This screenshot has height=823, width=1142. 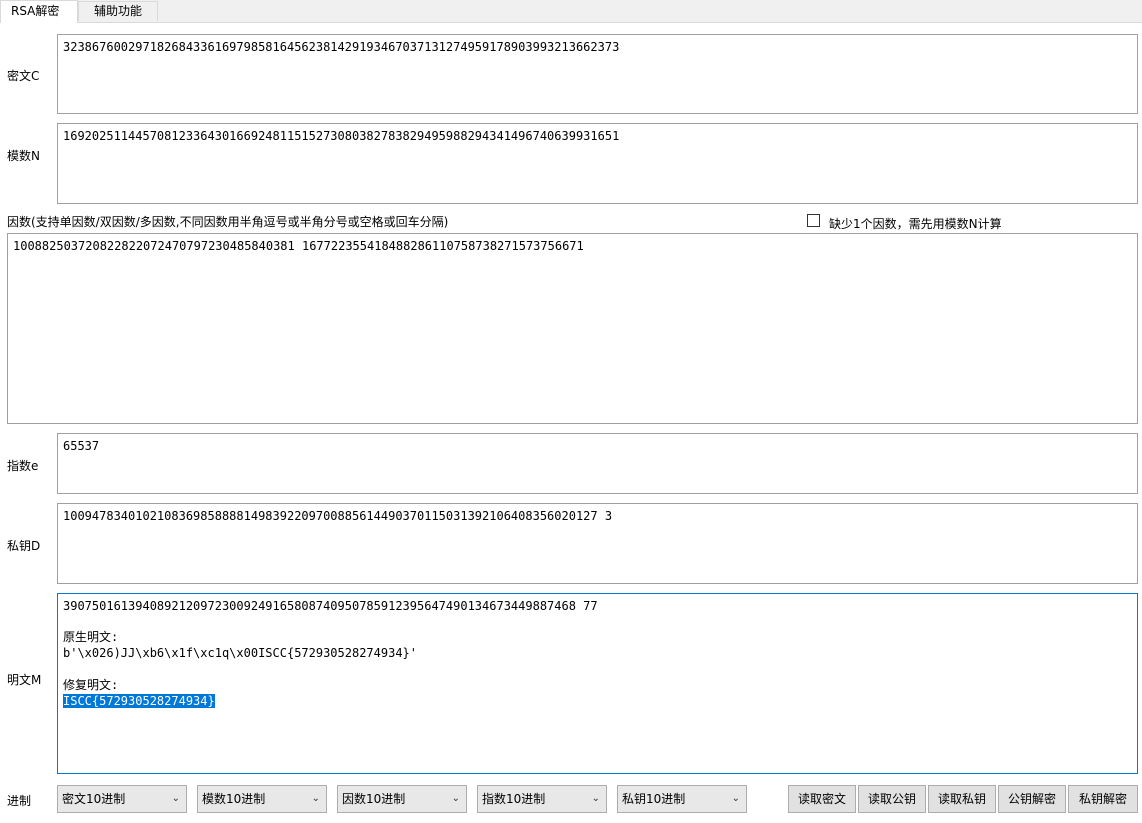 I want to click on private-key-decrypt-button: 私钥解密, so click(x=1103, y=799).